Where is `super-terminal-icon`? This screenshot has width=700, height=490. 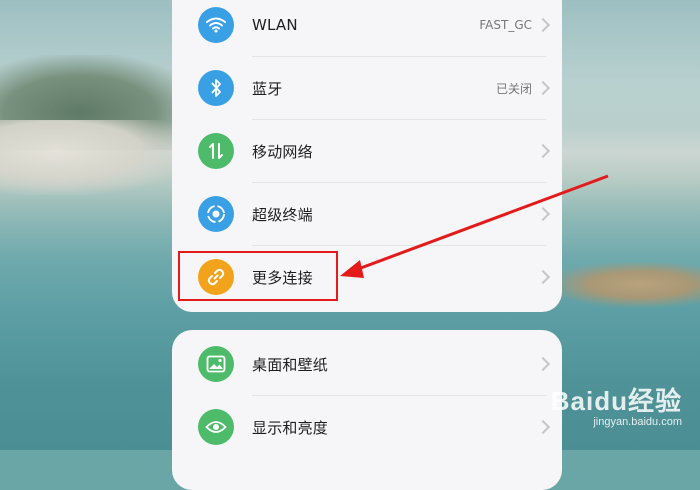
super-terminal-icon is located at coordinates (216, 214).